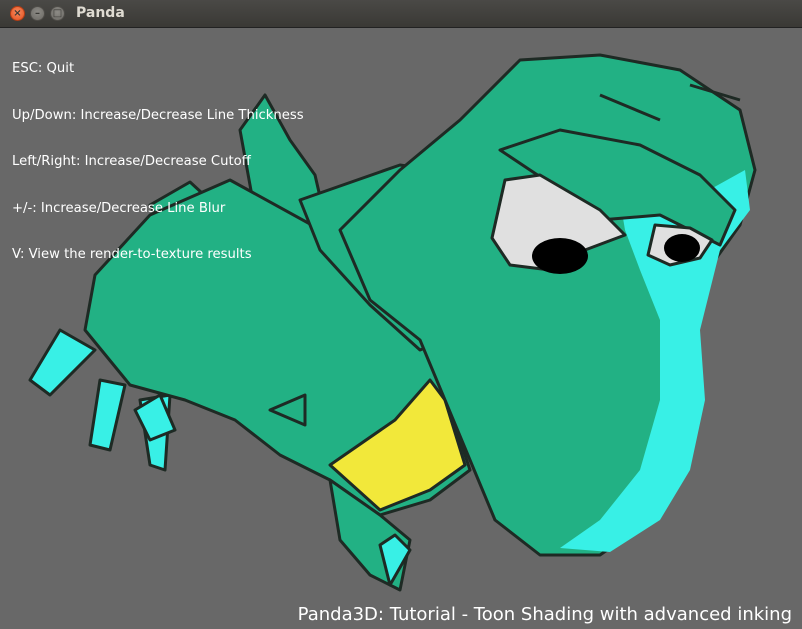  What do you see at coordinates (100, 13) in the screenshot?
I see `window-title: Panda` at bounding box center [100, 13].